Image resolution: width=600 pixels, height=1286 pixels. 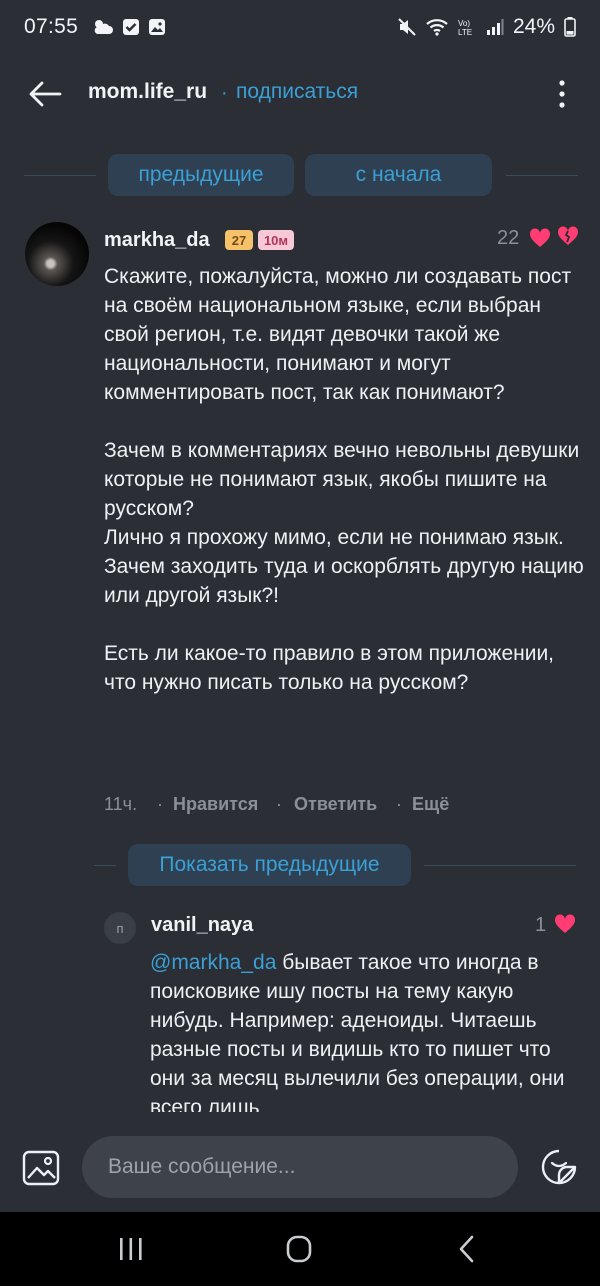 What do you see at coordinates (46, 94) in the screenshot?
I see `back-arrow-icon` at bounding box center [46, 94].